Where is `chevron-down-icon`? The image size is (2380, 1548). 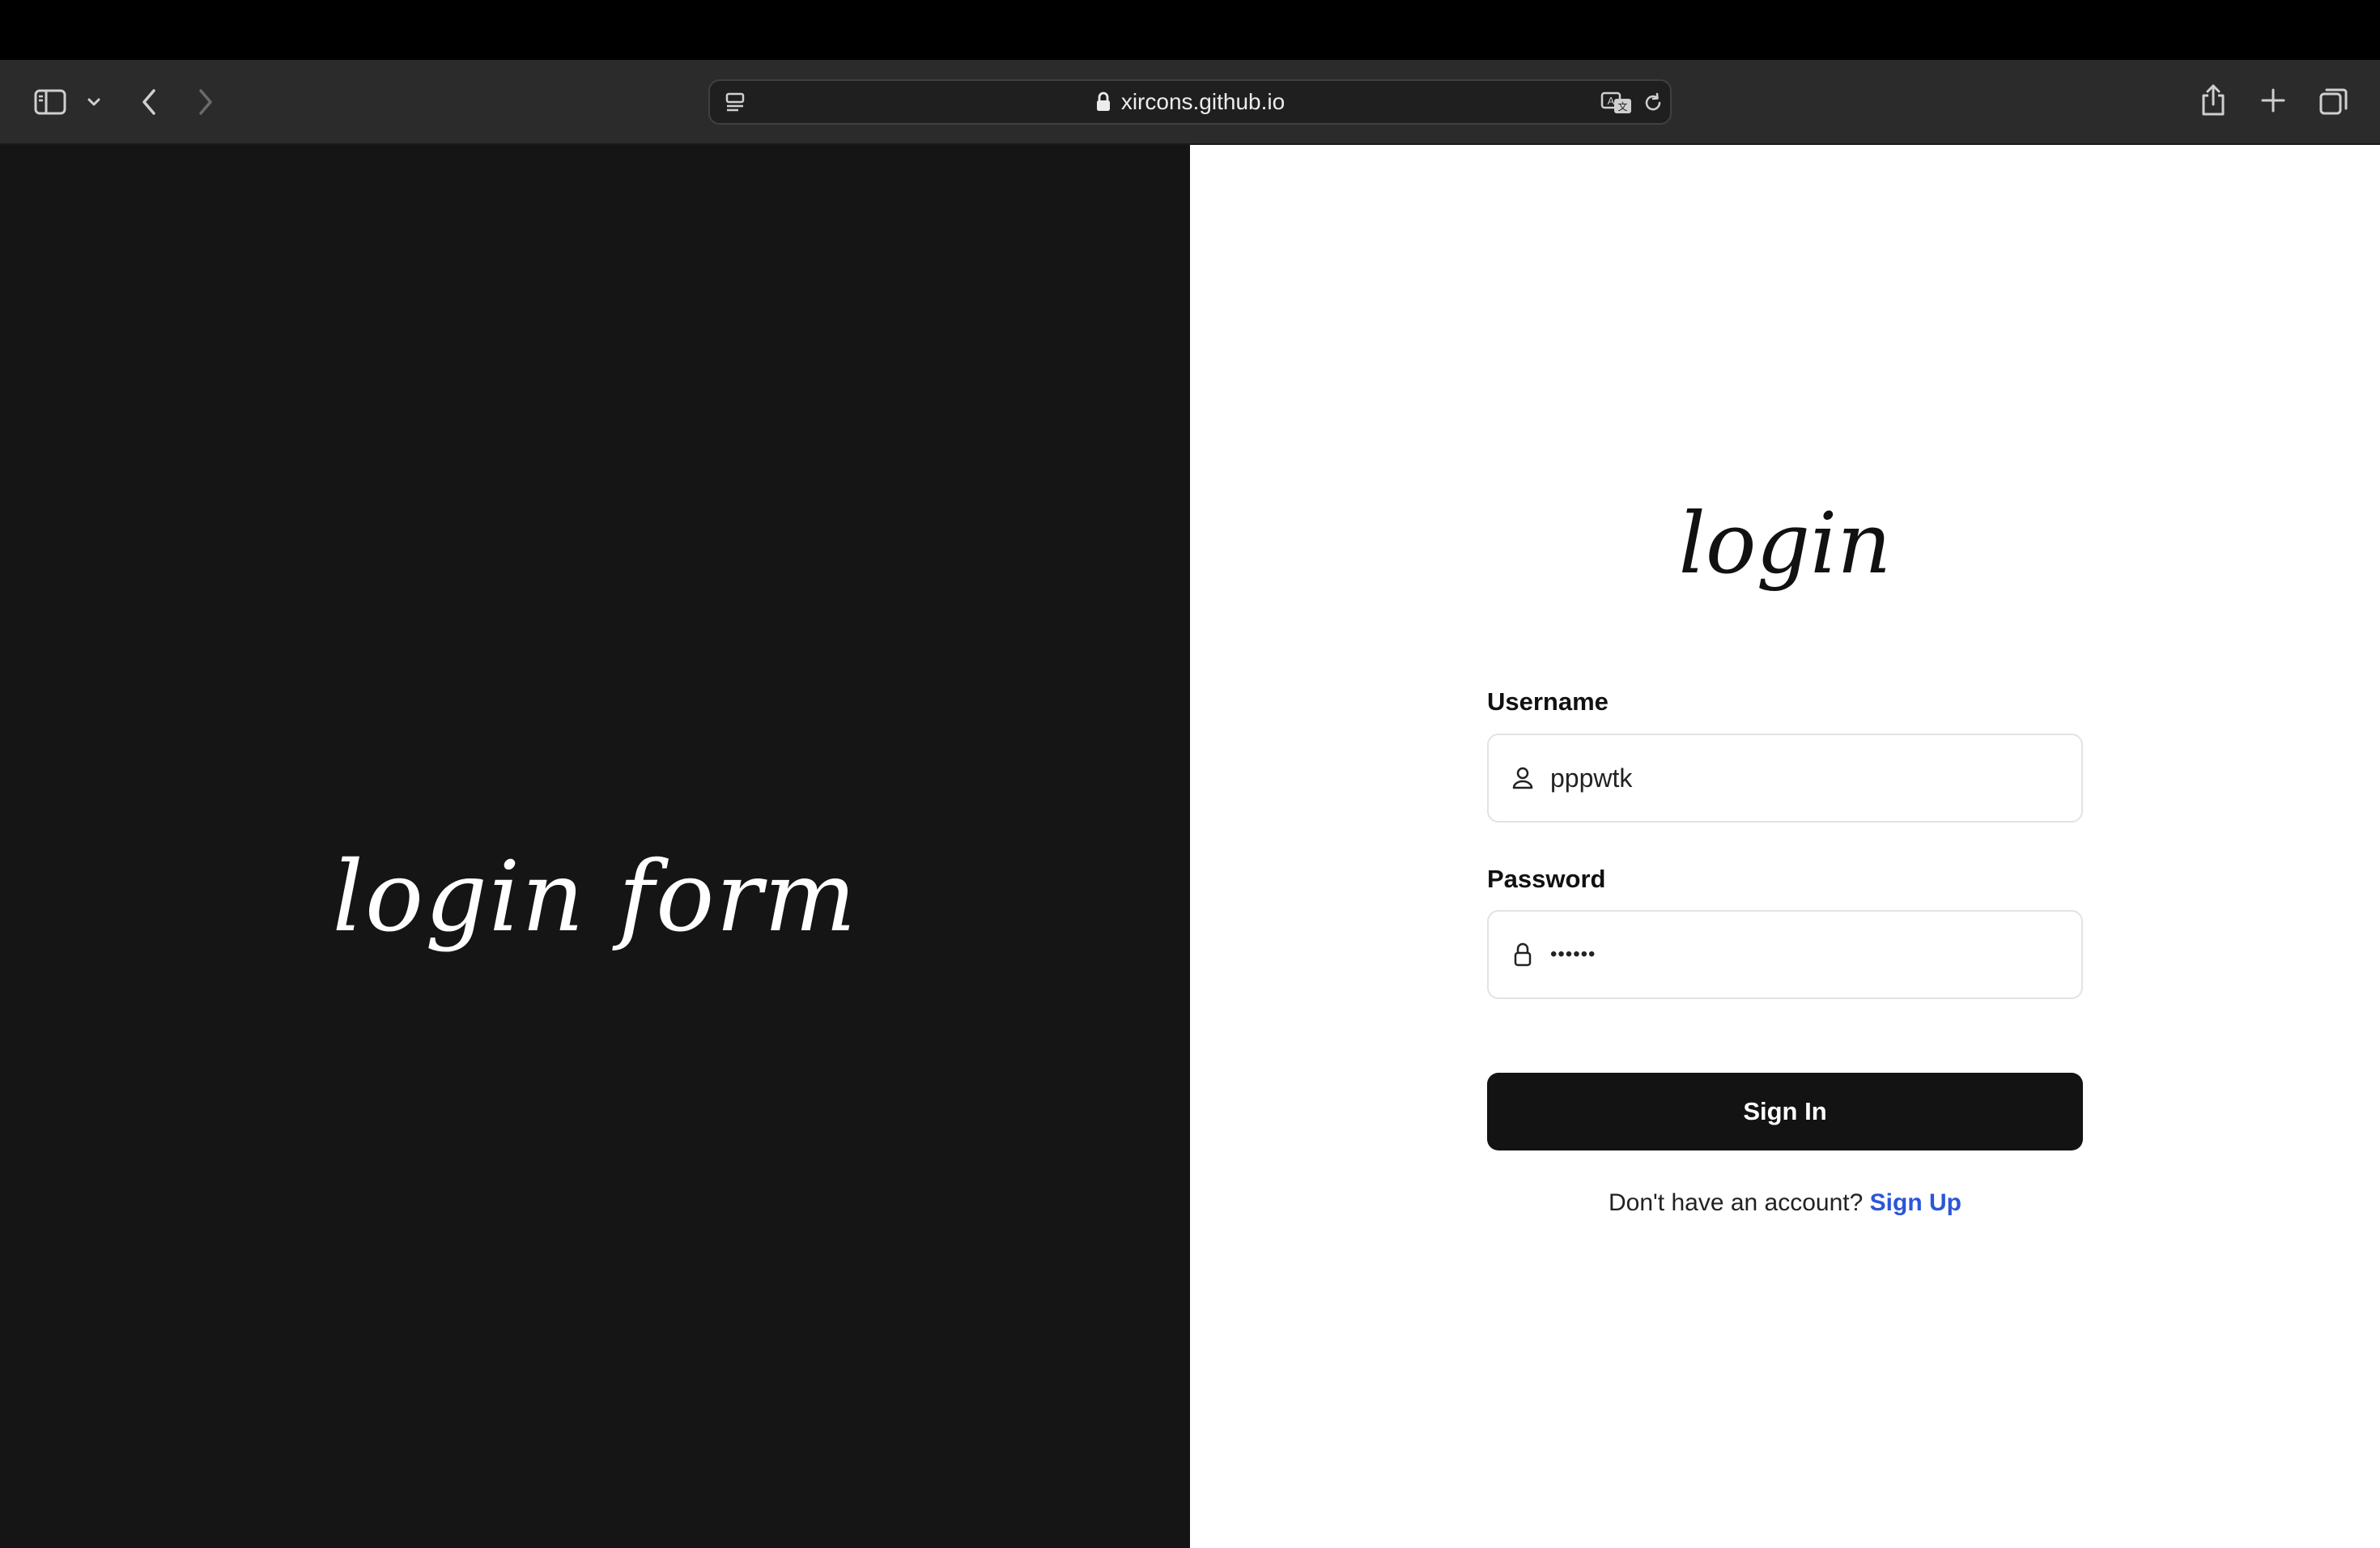
chevron-down-icon is located at coordinates (93, 102).